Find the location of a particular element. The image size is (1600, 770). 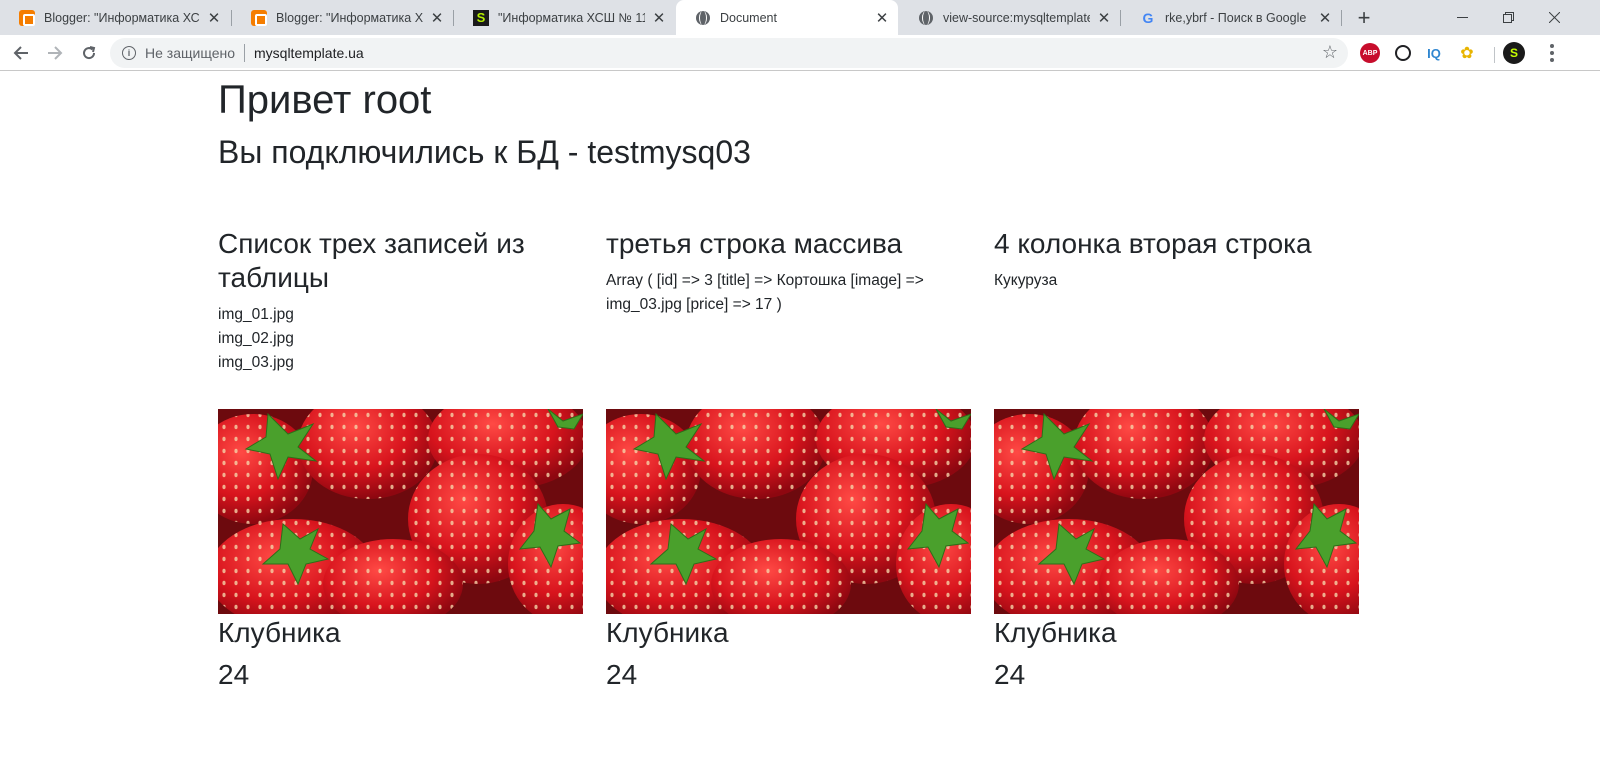

browser-tab: G rke,ybrf - Поиск в Google ✕ is located at coordinates (1231, 17).